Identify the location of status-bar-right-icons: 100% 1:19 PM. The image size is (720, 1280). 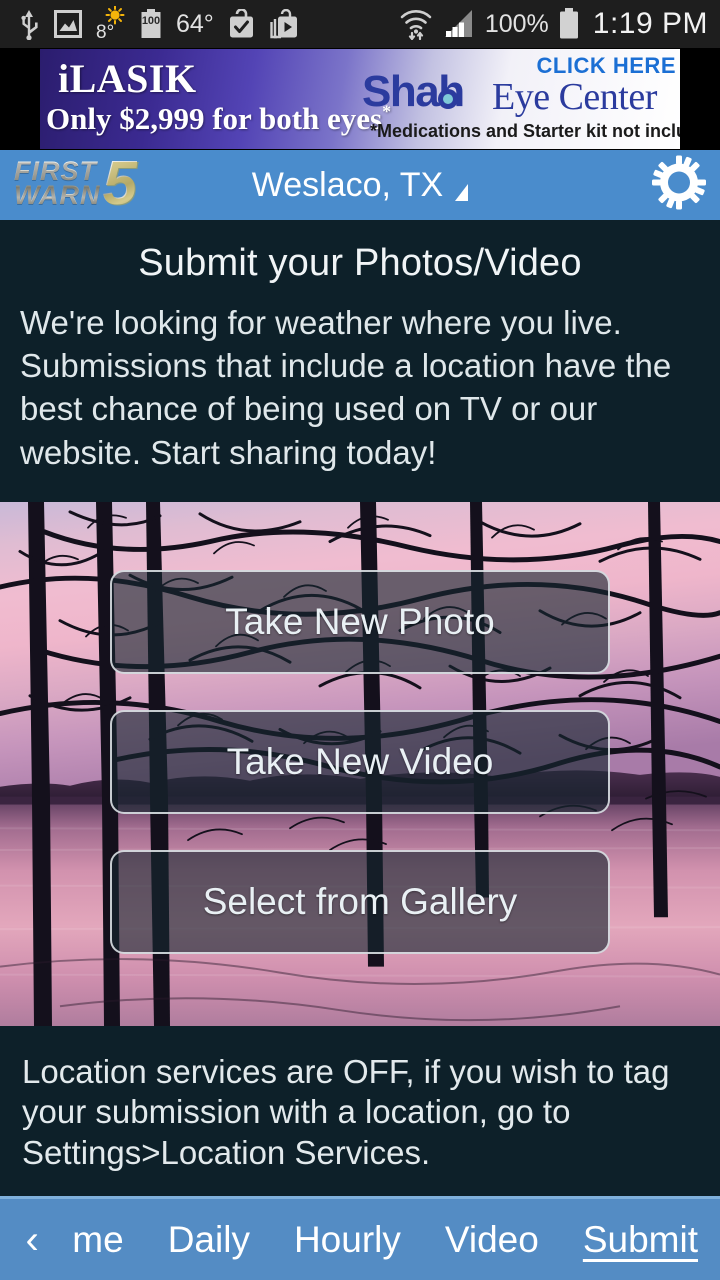
(553, 24).